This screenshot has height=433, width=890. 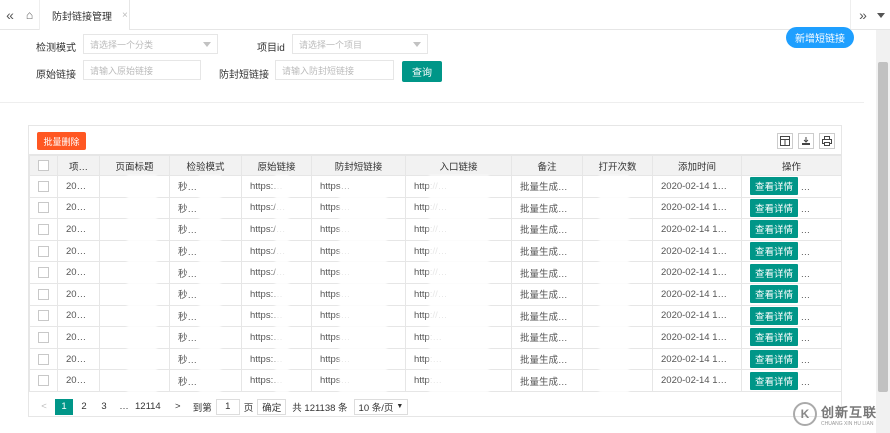 What do you see at coordinates (880, 15) in the screenshot?
I see `tab-menu-button` at bounding box center [880, 15].